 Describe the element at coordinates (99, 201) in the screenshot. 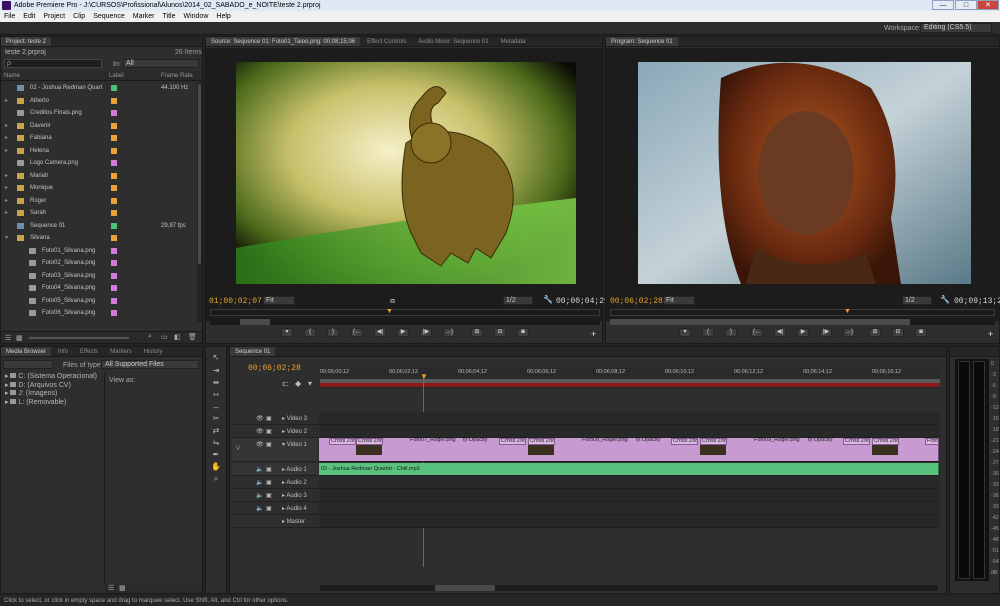

I see `project-item: ▸ Roger` at that location.